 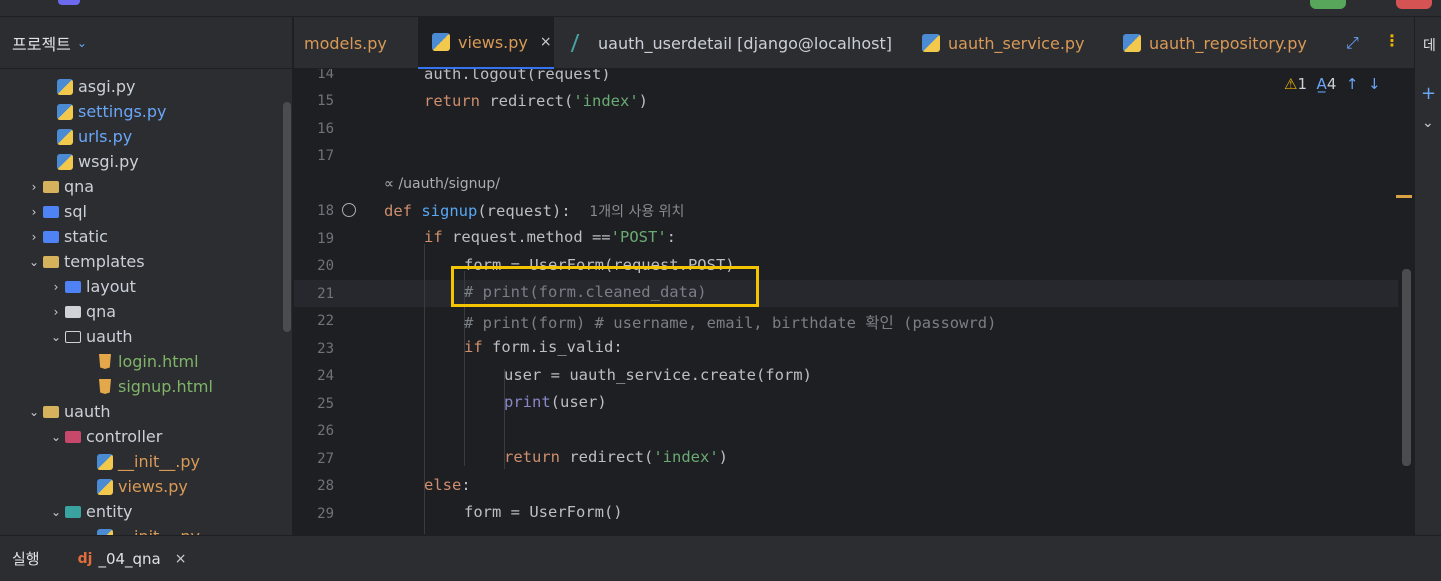 I want to click on code-text: :, so click(x=671, y=237).